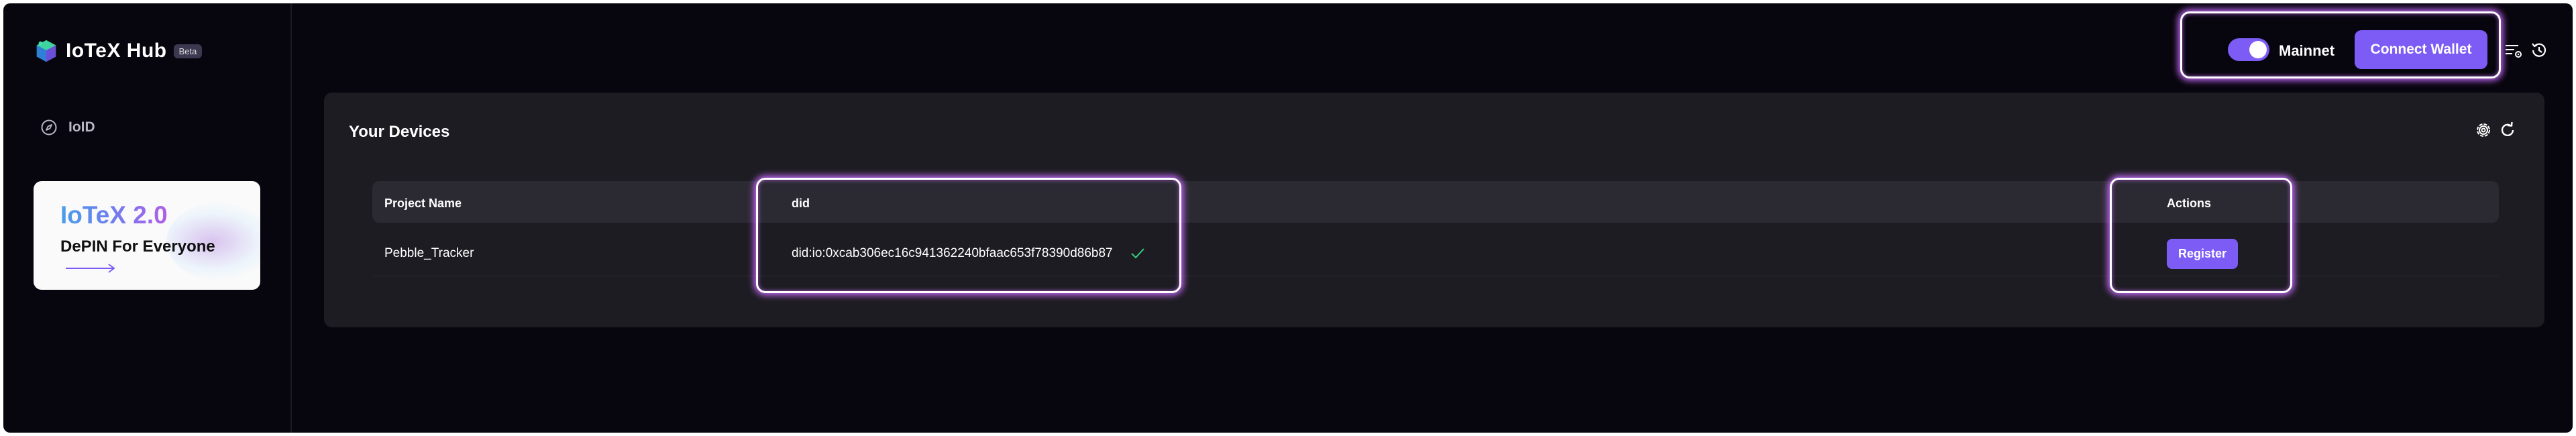  I want to click on toggle-knob, so click(2258, 49).